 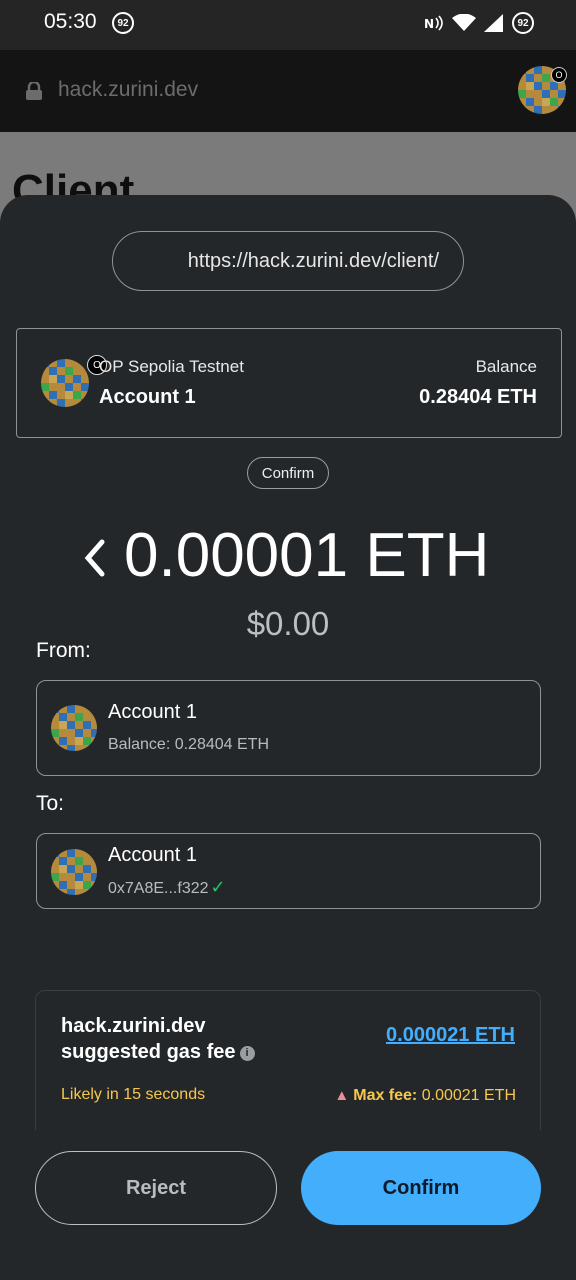 What do you see at coordinates (95, 558) in the screenshot?
I see `chevron-left-icon` at bounding box center [95, 558].